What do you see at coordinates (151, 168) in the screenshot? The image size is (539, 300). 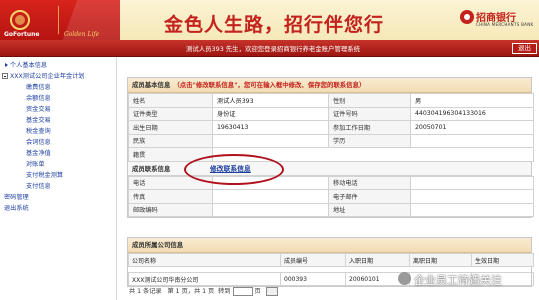 I see `contact-info-title: 成员联系信息` at bounding box center [151, 168].